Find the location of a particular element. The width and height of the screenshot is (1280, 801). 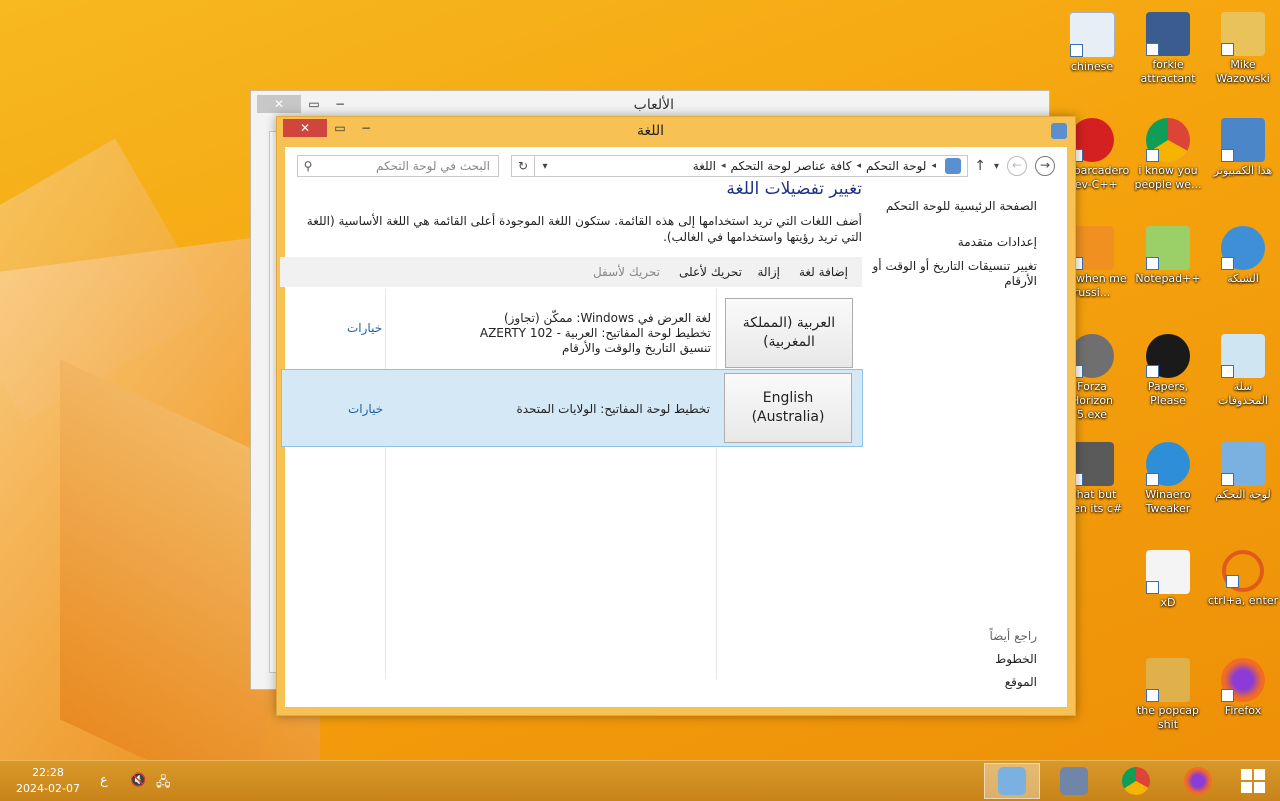

desktop-icon: chinese is located at coordinates (1092, 43).